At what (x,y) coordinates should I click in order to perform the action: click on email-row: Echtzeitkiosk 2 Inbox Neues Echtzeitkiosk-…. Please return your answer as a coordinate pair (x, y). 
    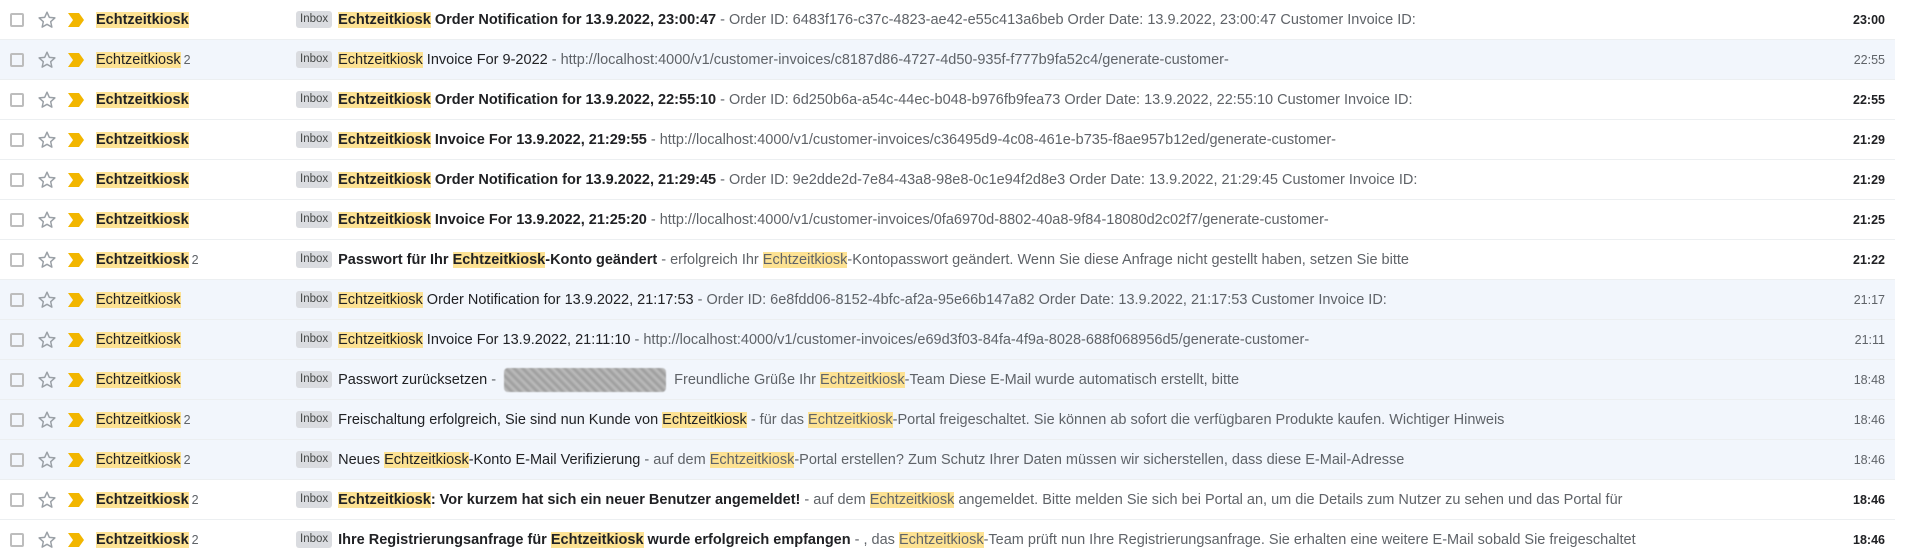
    Looking at the image, I should click on (947, 460).